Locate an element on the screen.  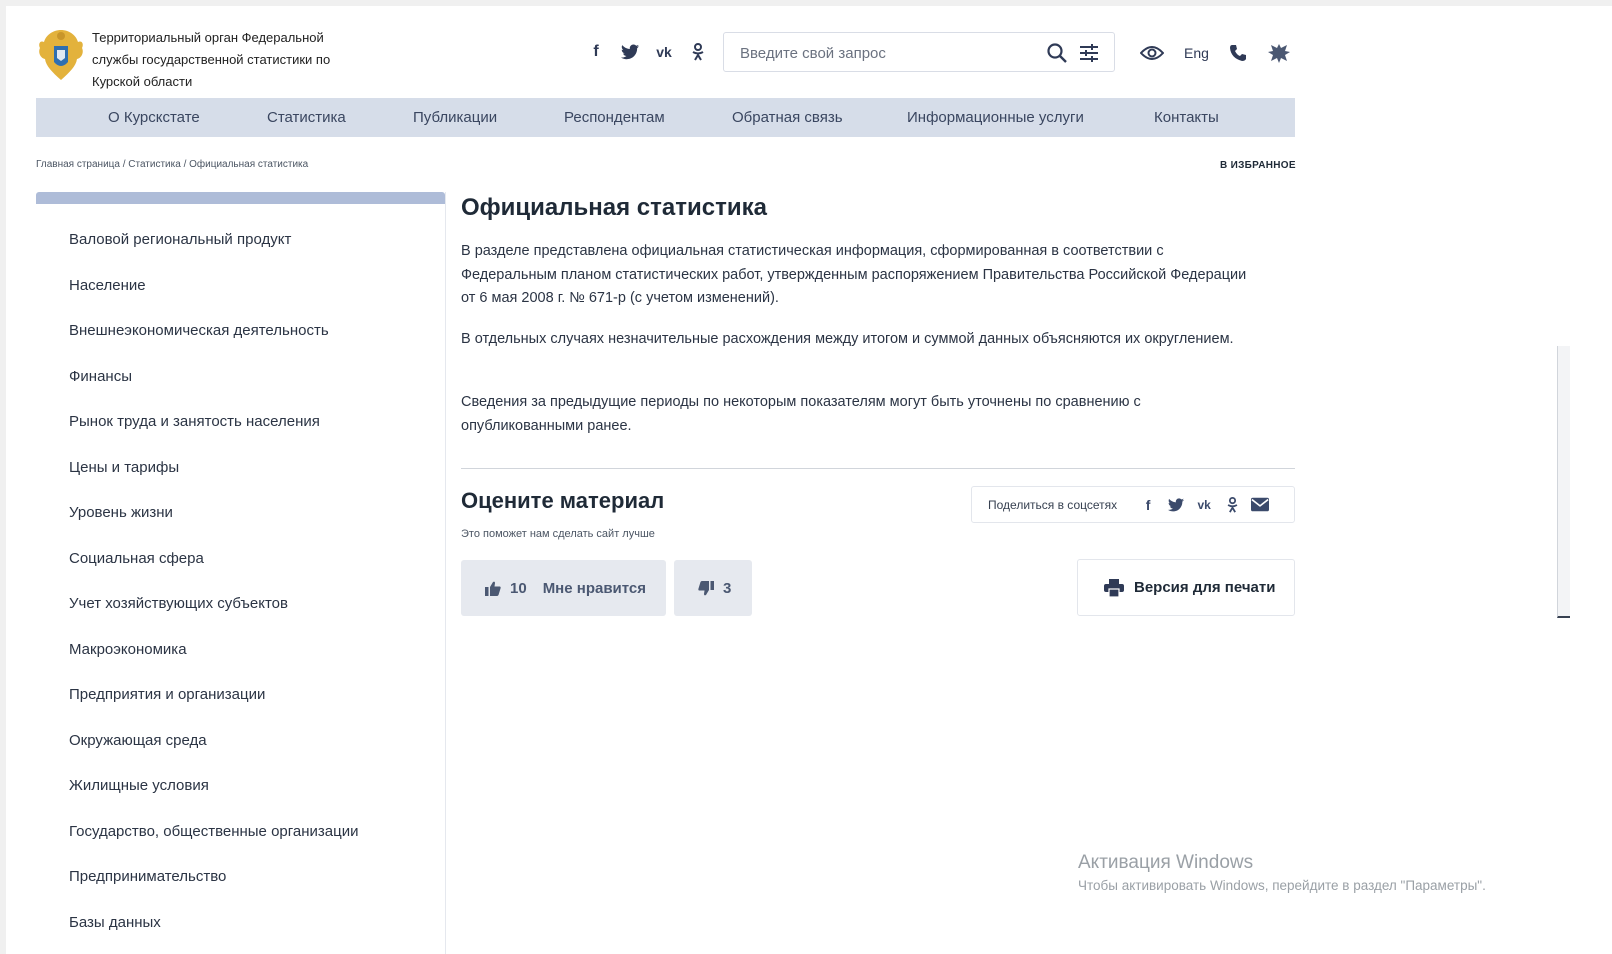
emblem-logo-icon is located at coordinates (61, 55).